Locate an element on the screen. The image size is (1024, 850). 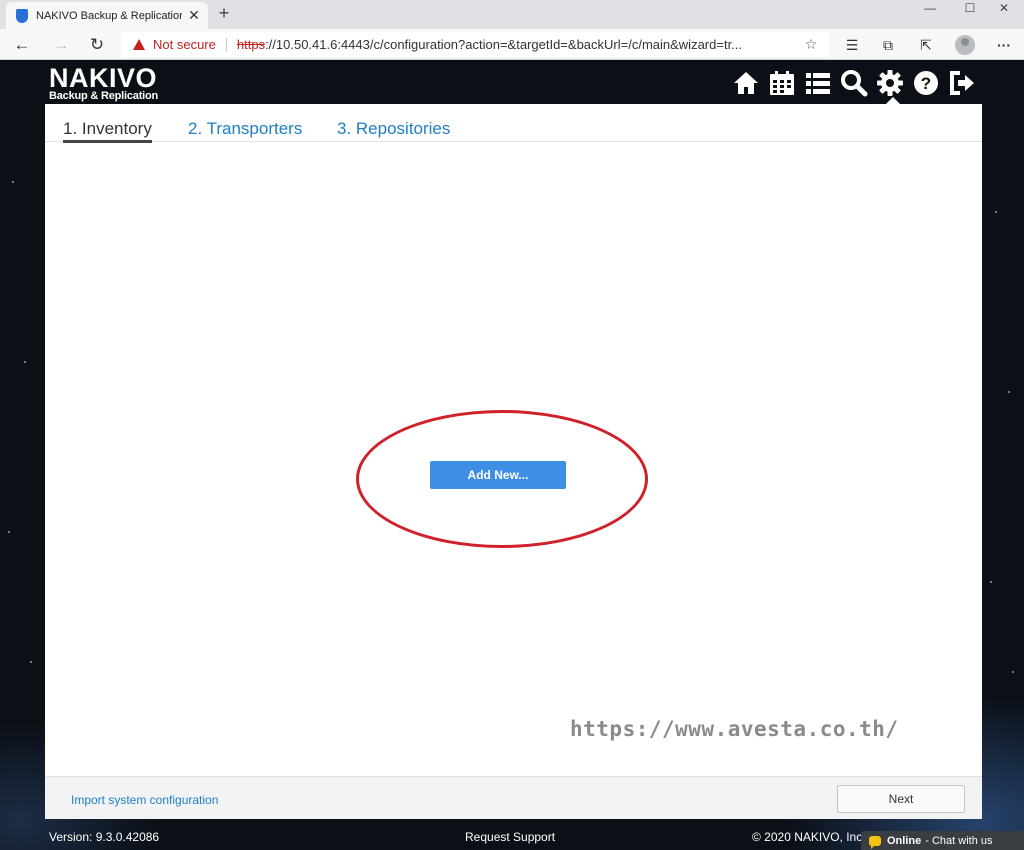
browser-tab-strip: NAKIVO Backup & Replication v9 ✕ + — ☐ ✕ is located at coordinates (512, 14).